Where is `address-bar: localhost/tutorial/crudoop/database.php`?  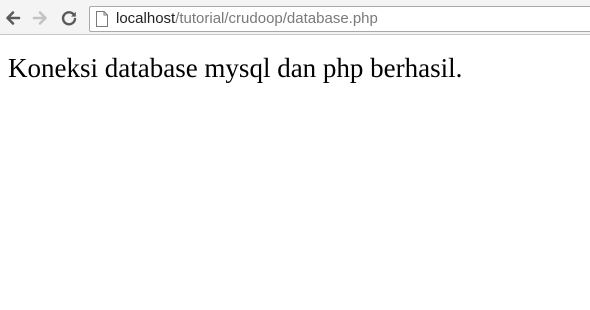 address-bar: localhost/tutorial/crudoop/database.php is located at coordinates (339, 19).